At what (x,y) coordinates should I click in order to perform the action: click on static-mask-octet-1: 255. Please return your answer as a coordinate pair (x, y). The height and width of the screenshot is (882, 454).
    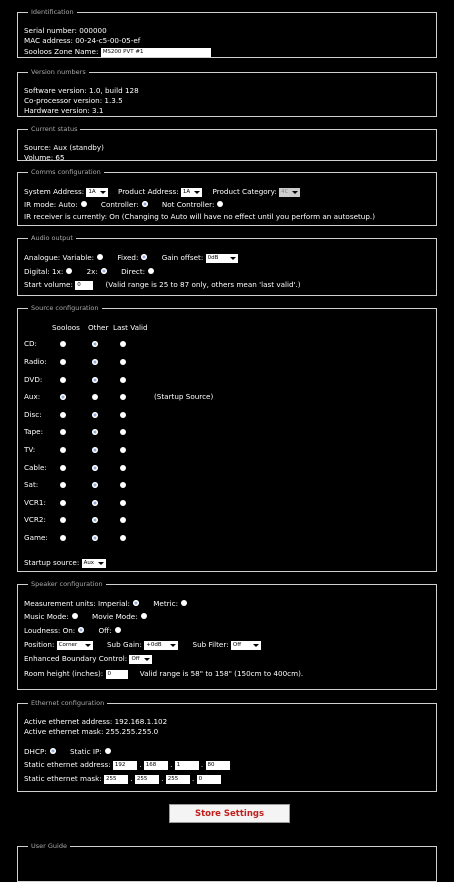
    Looking at the image, I should click on (116, 779).